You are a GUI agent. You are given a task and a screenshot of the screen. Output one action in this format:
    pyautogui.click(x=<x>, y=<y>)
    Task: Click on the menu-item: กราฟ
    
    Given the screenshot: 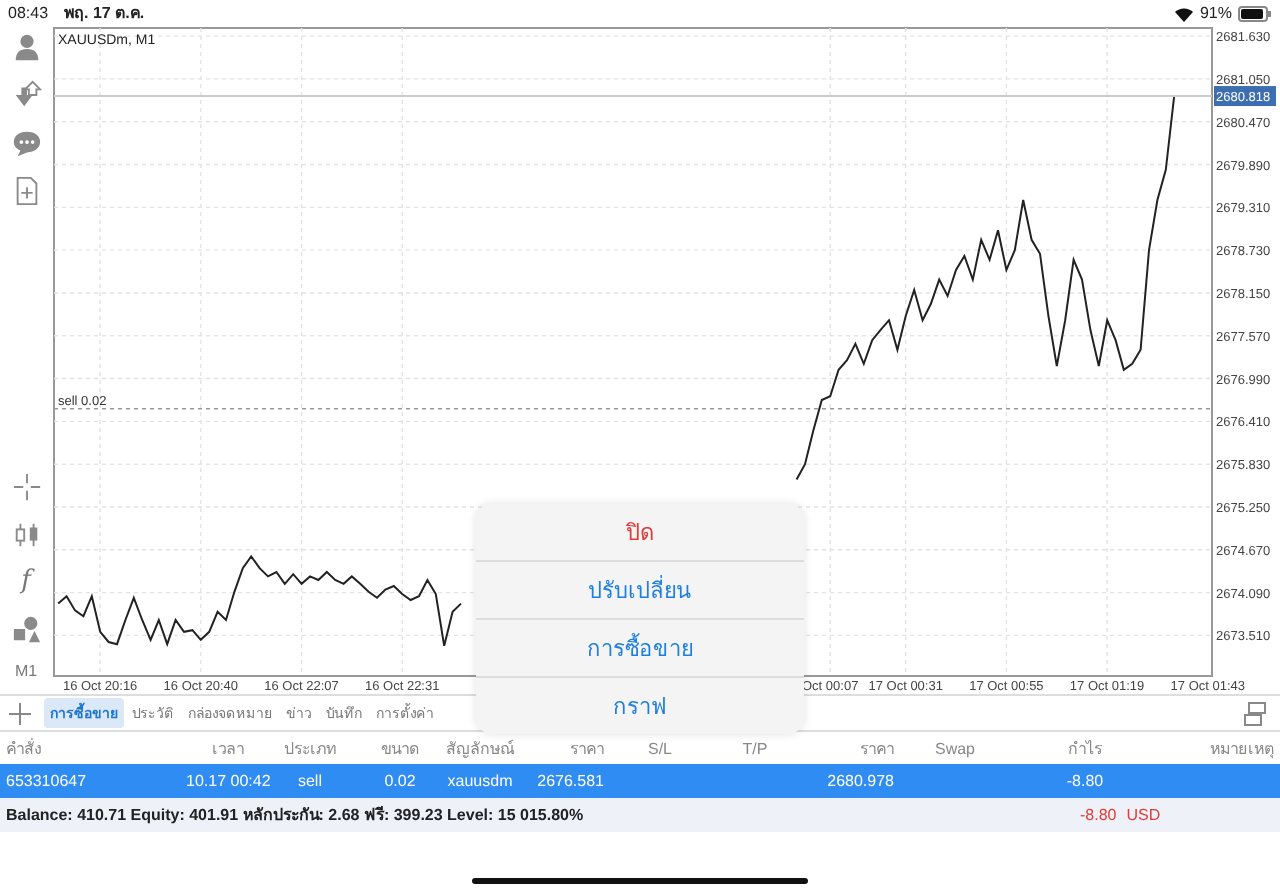 What is the action you would take?
    pyautogui.click(x=640, y=705)
    